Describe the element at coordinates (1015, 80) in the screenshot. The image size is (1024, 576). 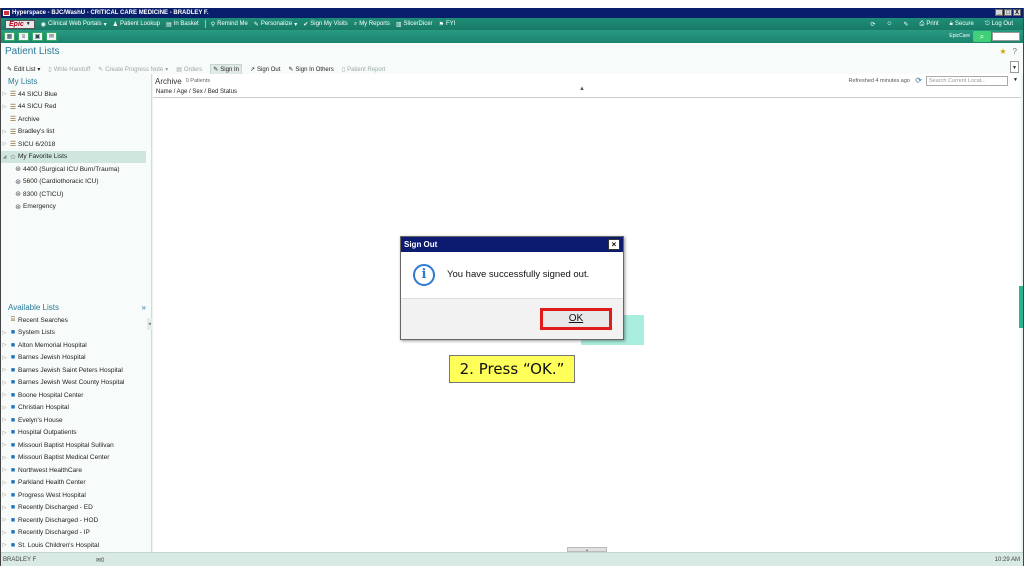
I see `chevron-down-icon: ▼` at that location.